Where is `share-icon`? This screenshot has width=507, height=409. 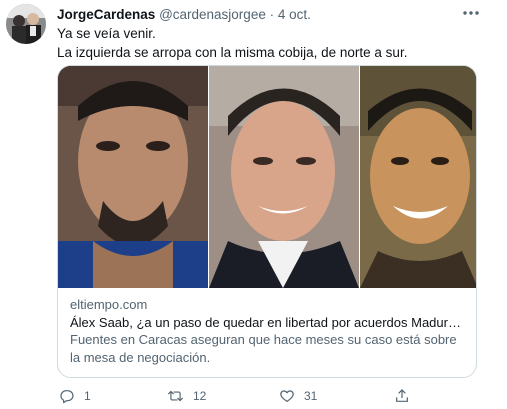 share-icon is located at coordinates (402, 395).